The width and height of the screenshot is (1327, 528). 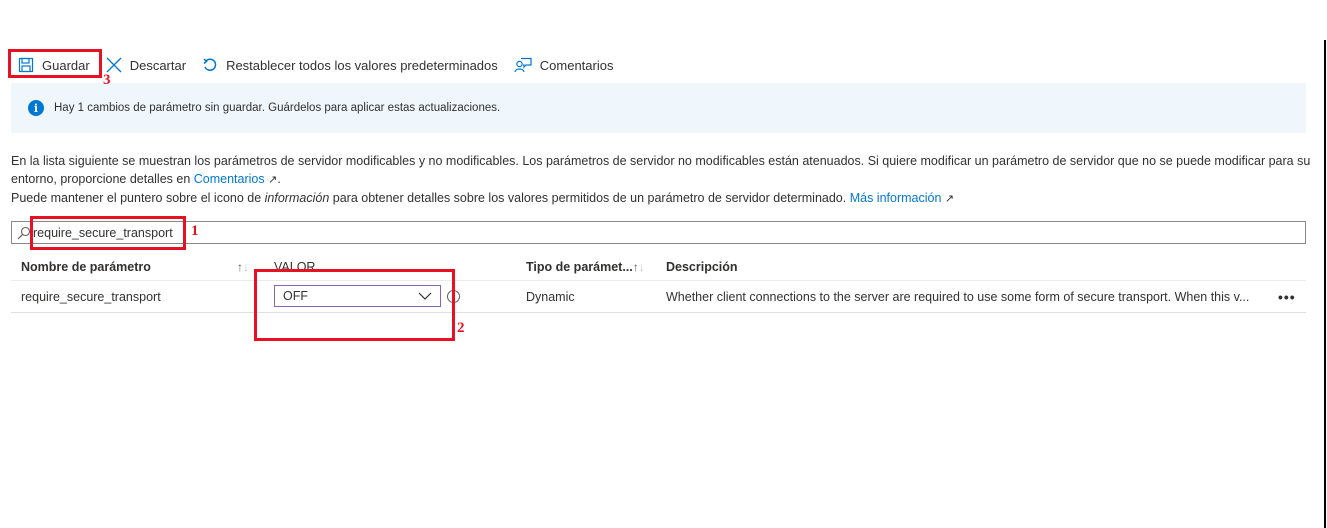 I want to click on annotation-box-search, so click(x=108, y=233).